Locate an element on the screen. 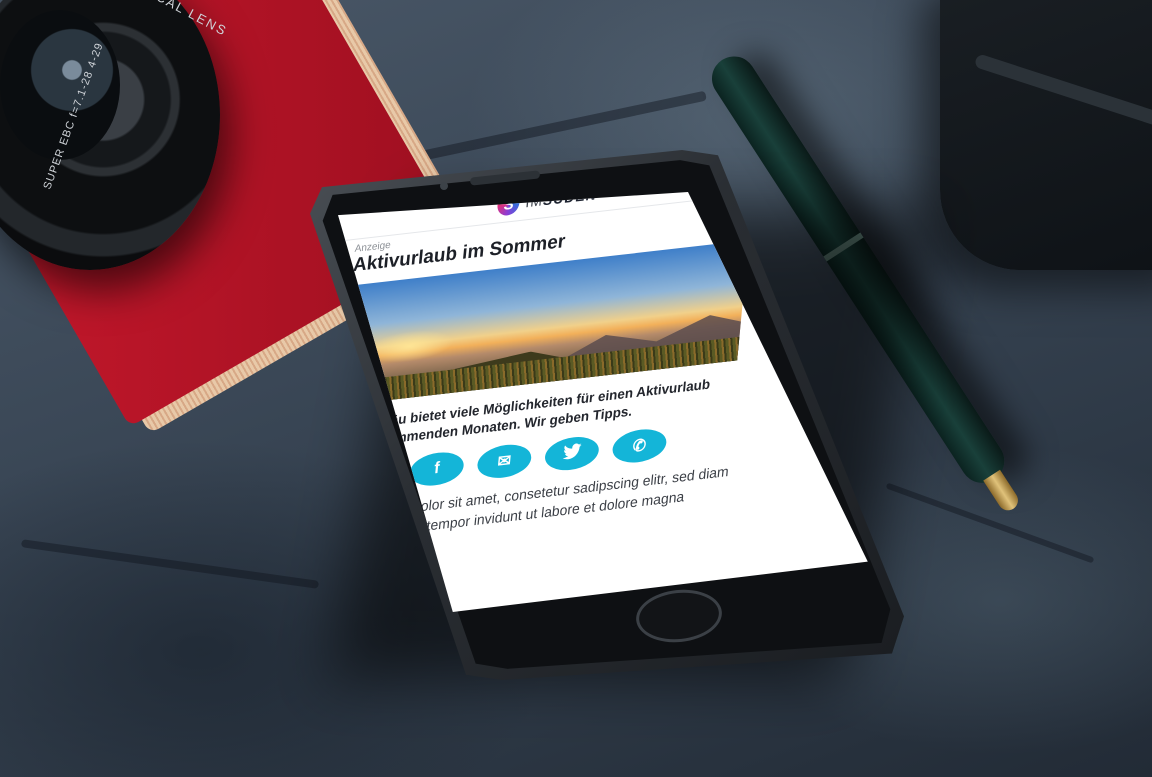 Image resolution: width=1152 pixels, height=777 pixels. twitter-share-button is located at coordinates (572, 454).